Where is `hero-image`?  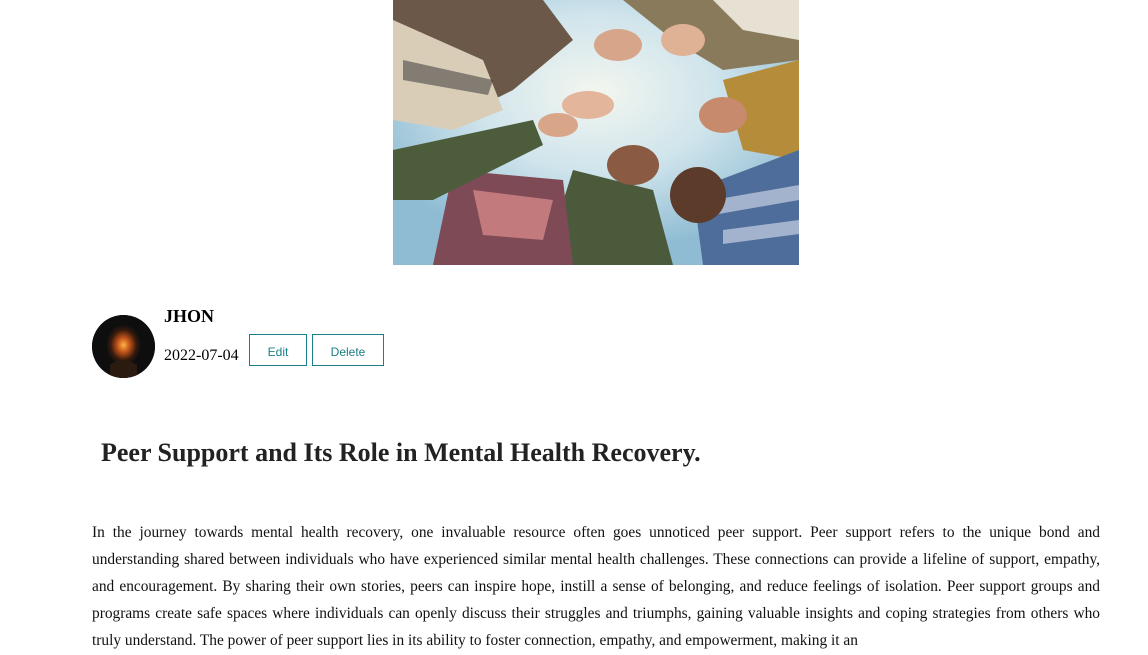 hero-image is located at coordinates (596, 132).